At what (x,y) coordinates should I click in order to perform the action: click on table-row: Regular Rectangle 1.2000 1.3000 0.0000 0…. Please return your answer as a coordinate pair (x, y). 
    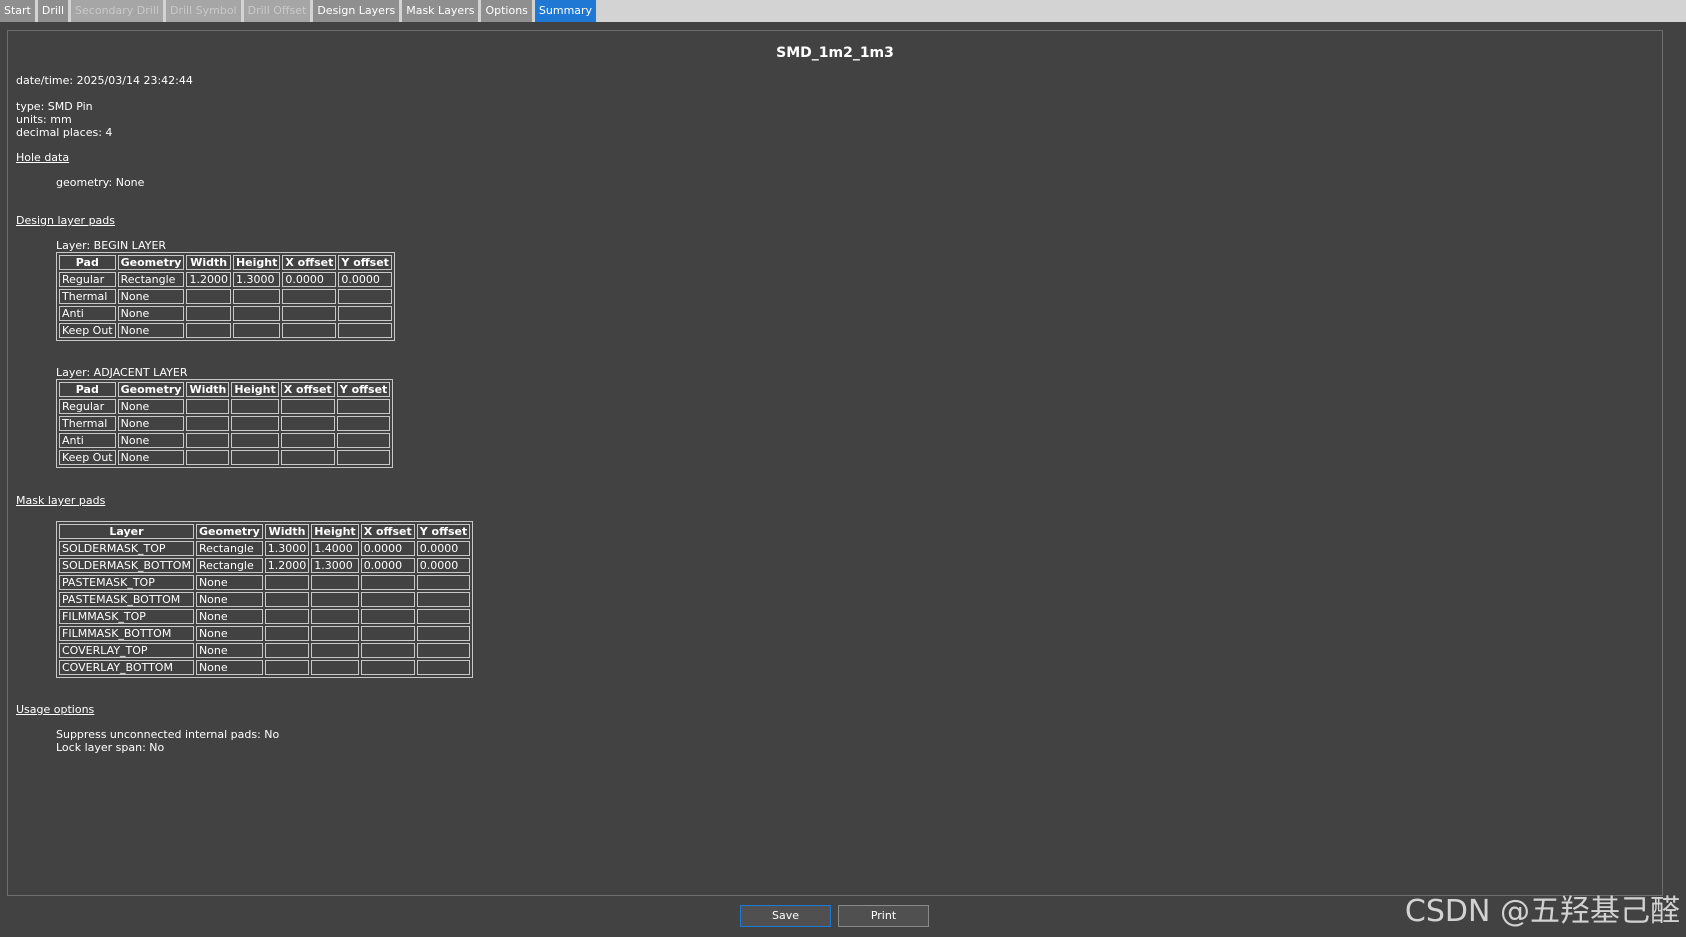
    Looking at the image, I should click on (225, 279).